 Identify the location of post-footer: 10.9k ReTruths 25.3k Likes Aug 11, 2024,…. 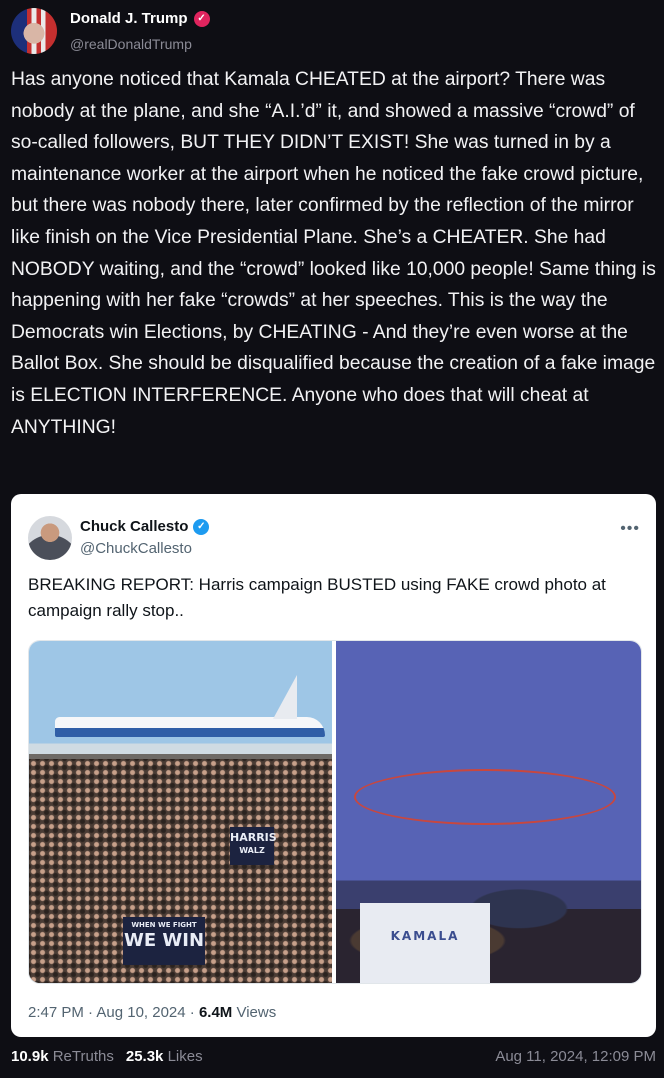
(333, 1059).